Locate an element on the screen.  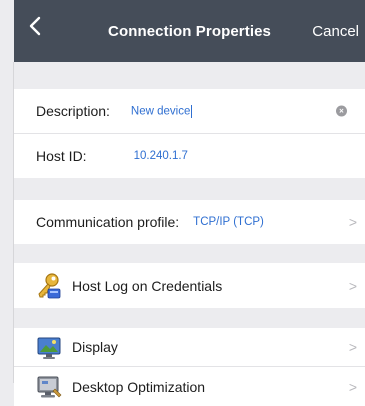
desktop-optimization-row: Desktop Optimization > is located at coordinates (189, 386).